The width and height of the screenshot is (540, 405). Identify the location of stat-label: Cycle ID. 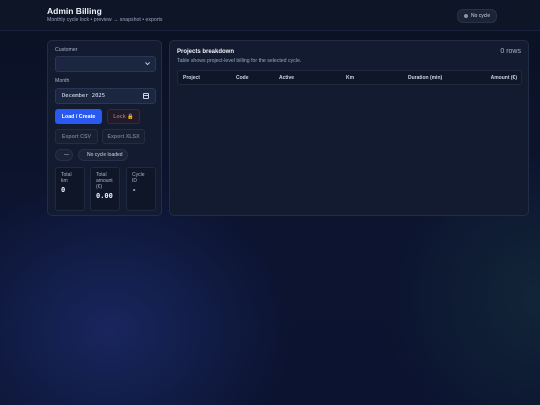
(138, 178).